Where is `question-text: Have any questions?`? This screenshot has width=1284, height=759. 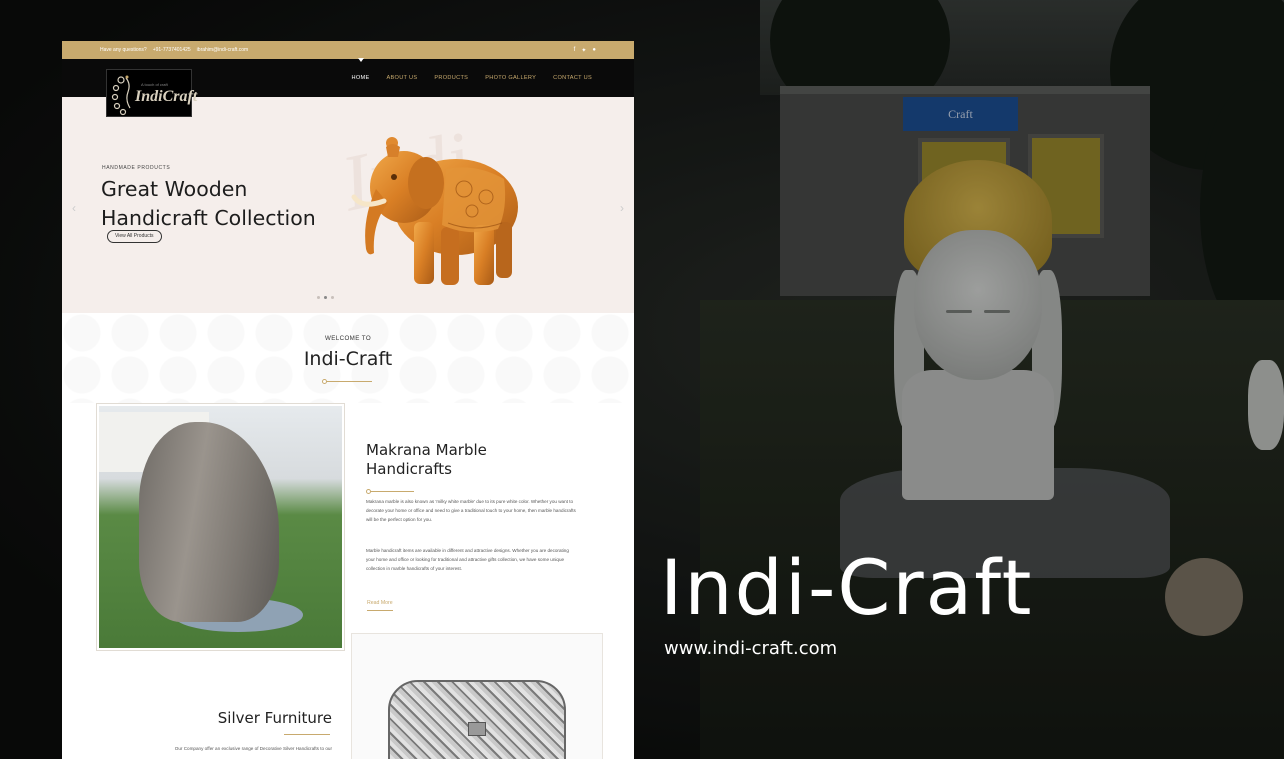
question-text: Have any questions? is located at coordinates (123, 50).